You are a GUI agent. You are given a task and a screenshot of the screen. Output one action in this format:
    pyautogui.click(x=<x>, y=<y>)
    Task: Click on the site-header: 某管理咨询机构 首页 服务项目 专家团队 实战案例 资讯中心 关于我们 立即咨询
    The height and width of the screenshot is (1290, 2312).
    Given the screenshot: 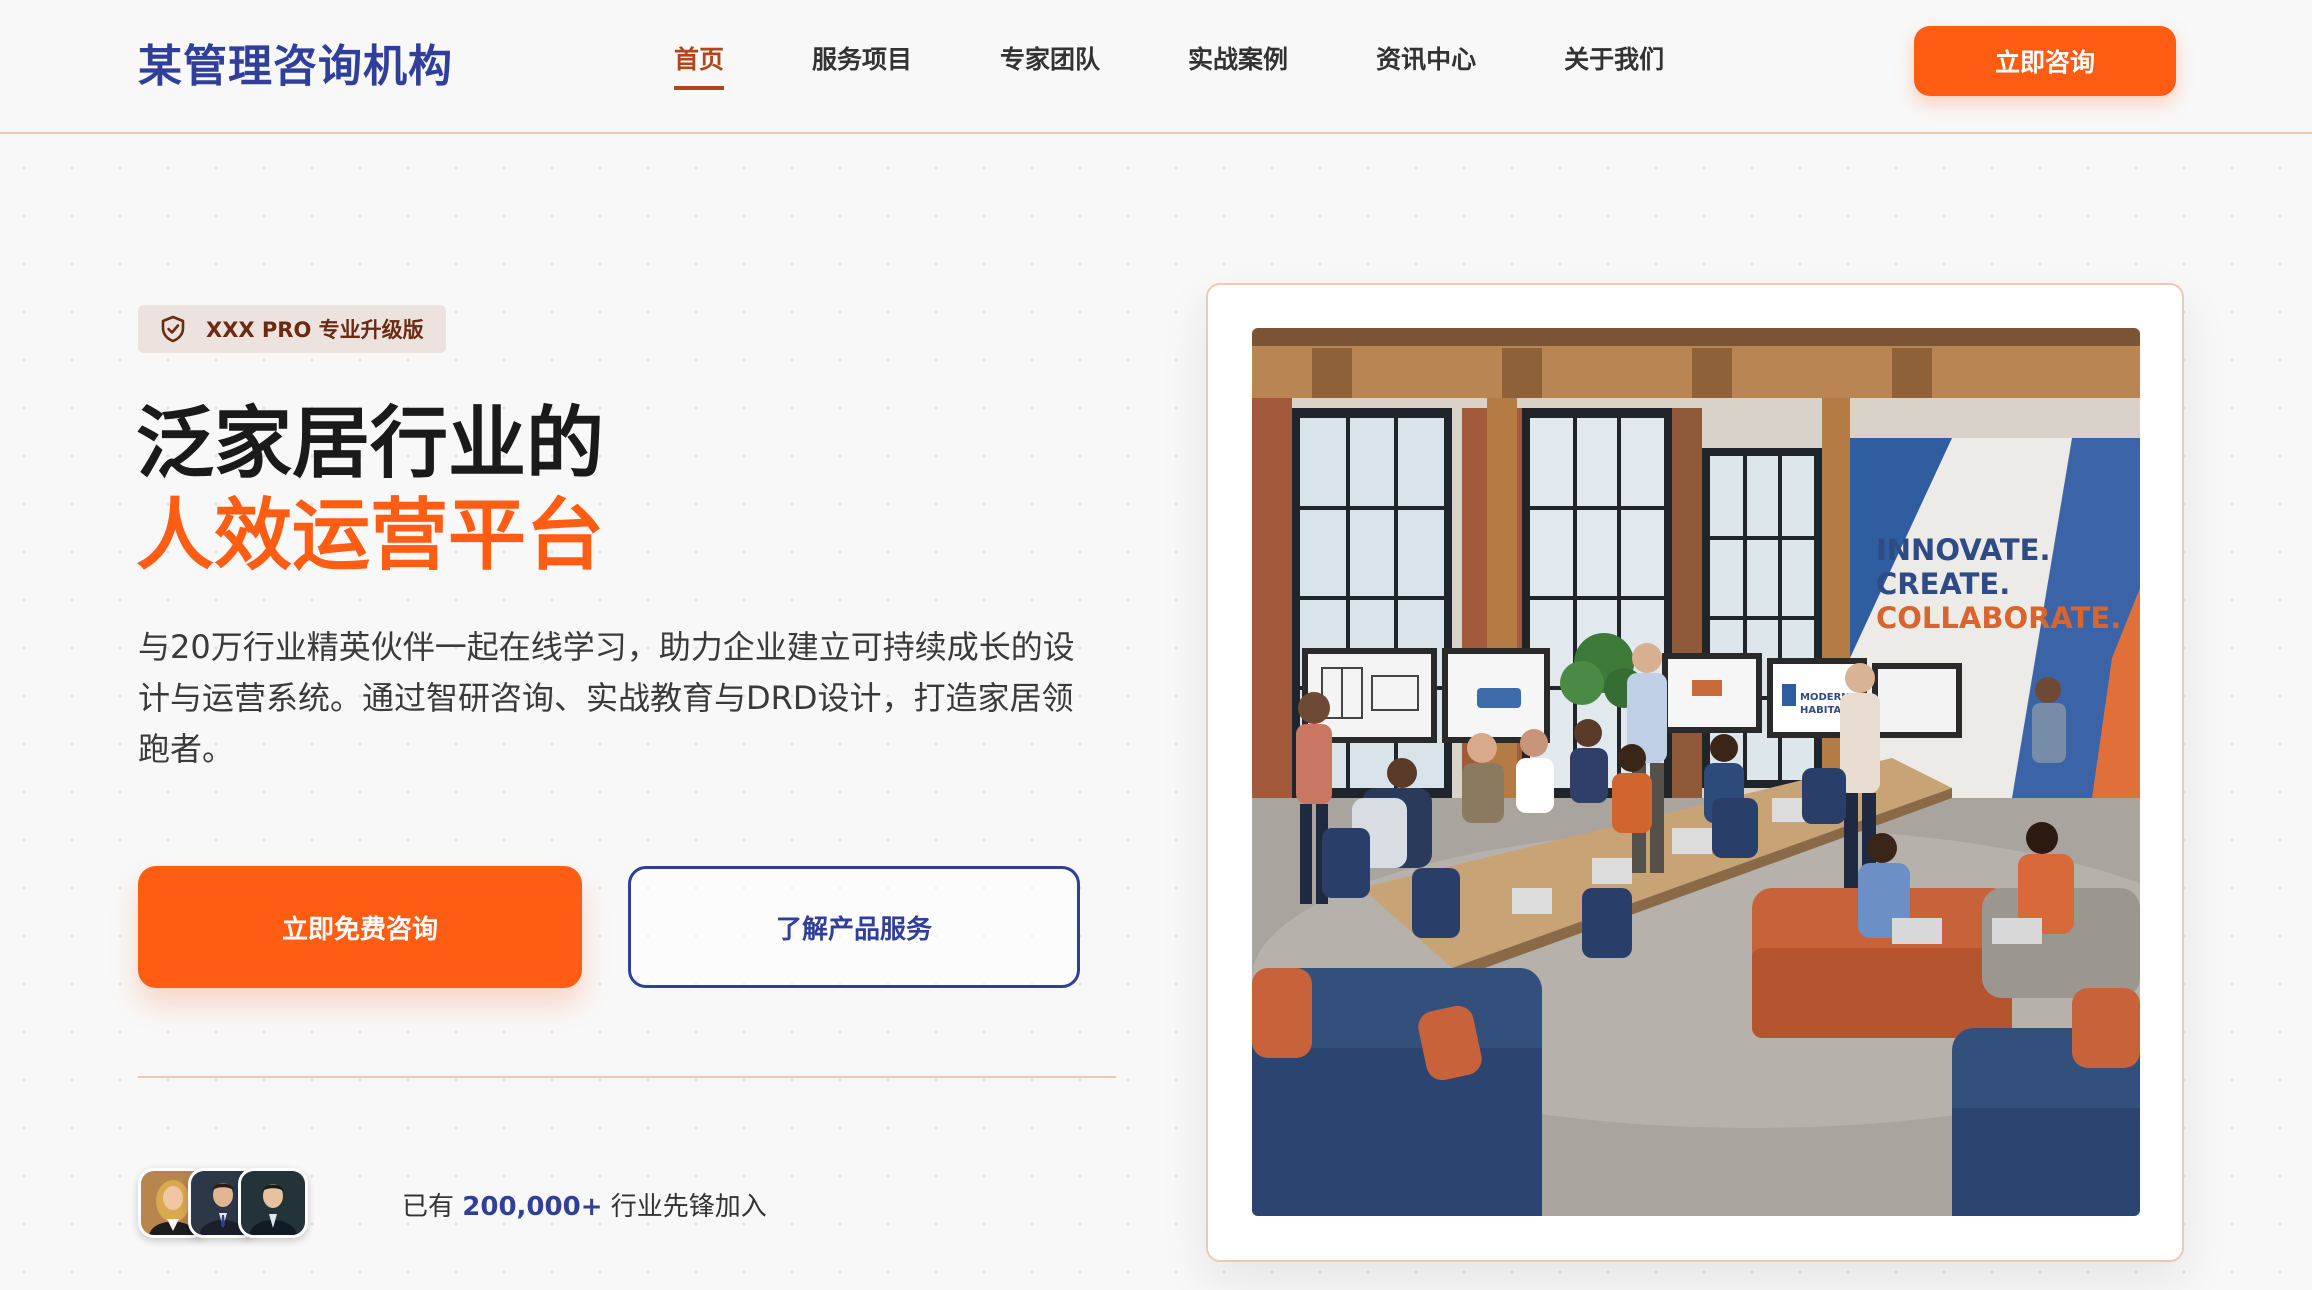 What is the action you would take?
    pyautogui.click(x=1156, y=67)
    